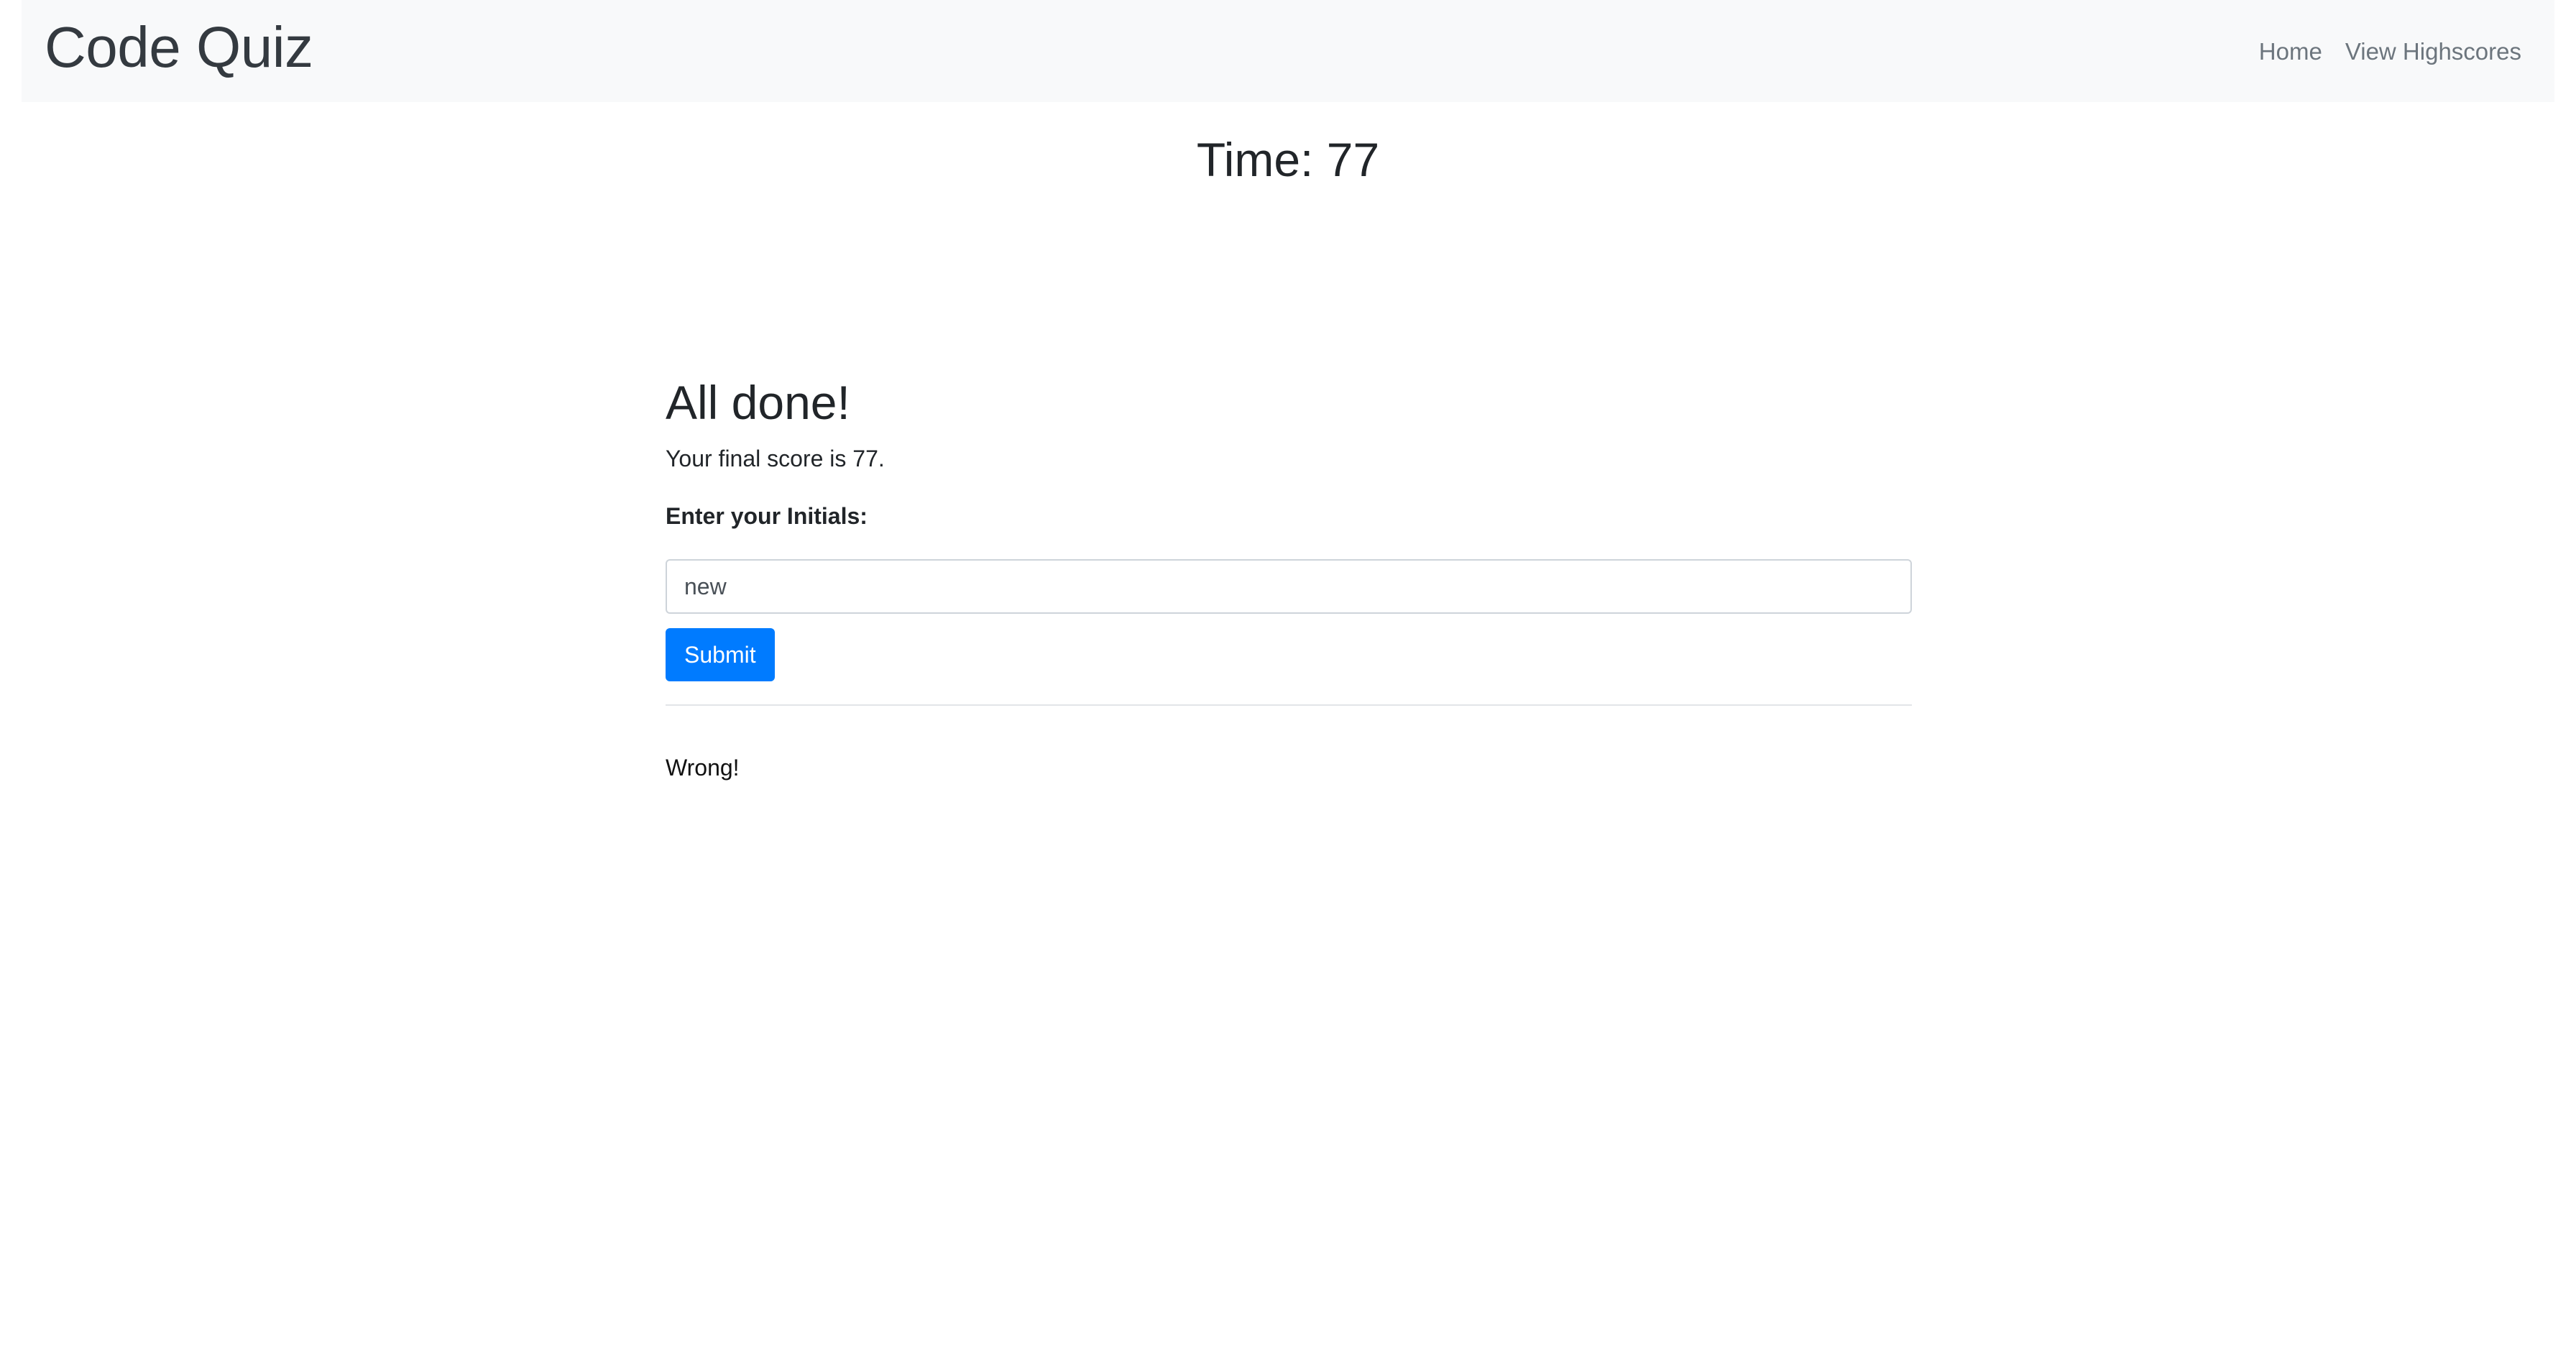  What do you see at coordinates (1288, 51) in the screenshot?
I see `navbar: Code Quiz Home View Highscores` at bounding box center [1288, 51].